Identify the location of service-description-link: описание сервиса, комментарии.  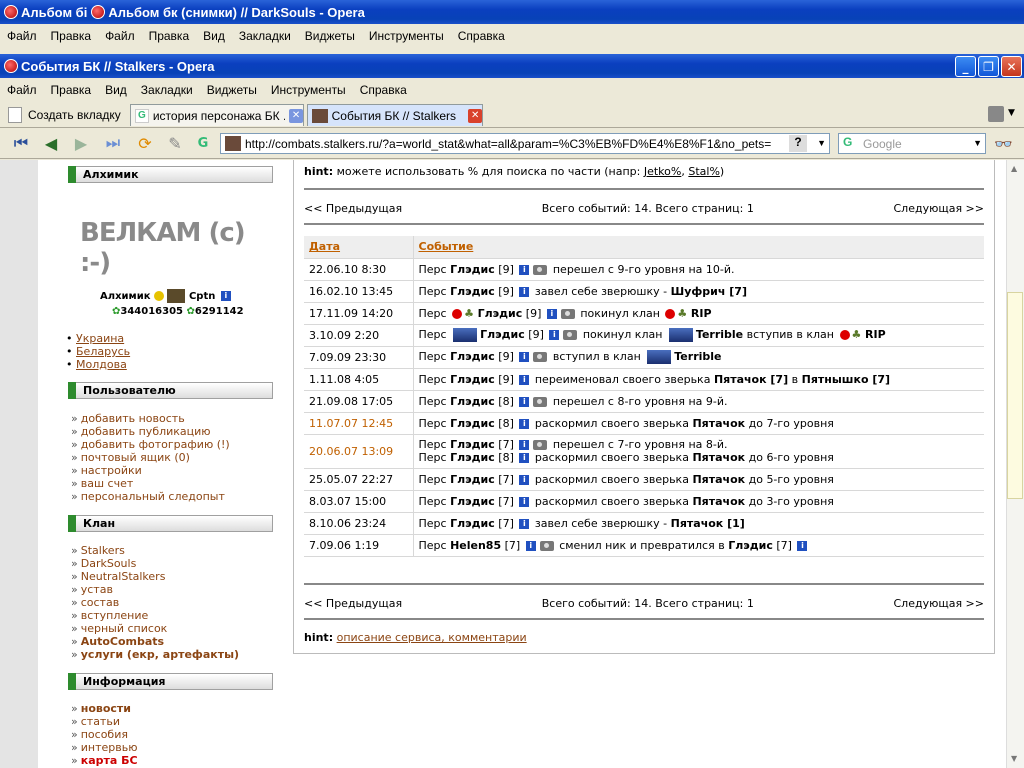
(432, 637).